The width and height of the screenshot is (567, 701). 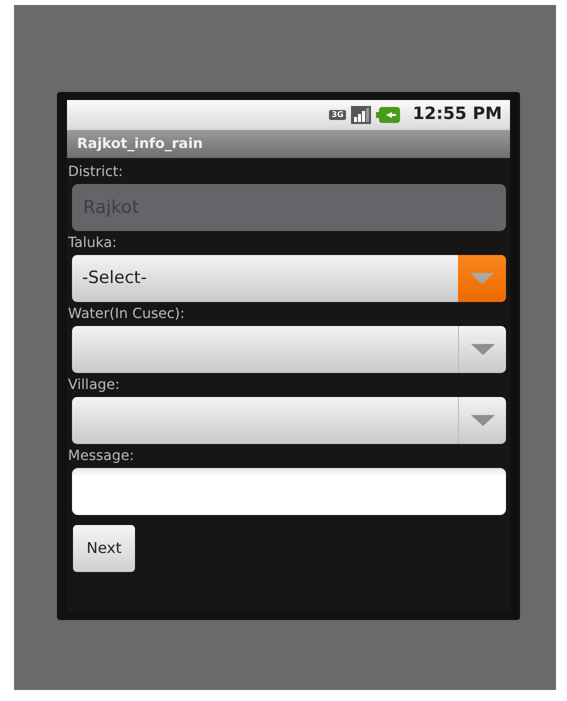 I want to click on clock-time: 12:55 PM, so click(x=457, y=114).